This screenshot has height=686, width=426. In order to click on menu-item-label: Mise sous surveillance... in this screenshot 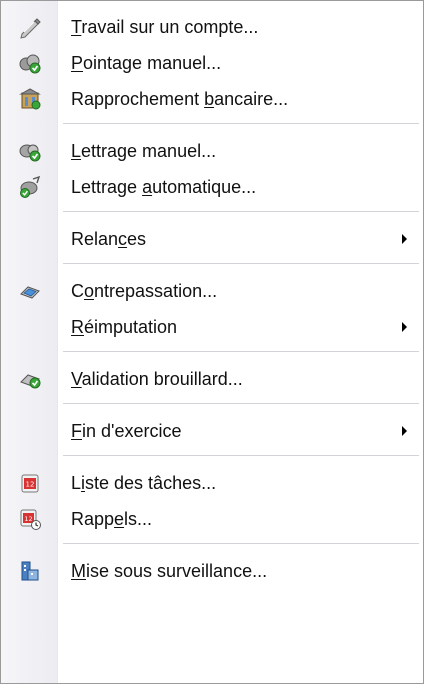, I will do `click(169, 571)`.